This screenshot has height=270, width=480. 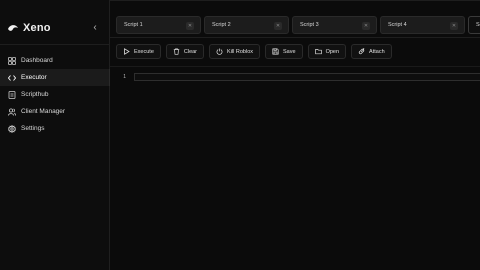 I want to click on tab-label: Script 4, so click(x=397, y=25).